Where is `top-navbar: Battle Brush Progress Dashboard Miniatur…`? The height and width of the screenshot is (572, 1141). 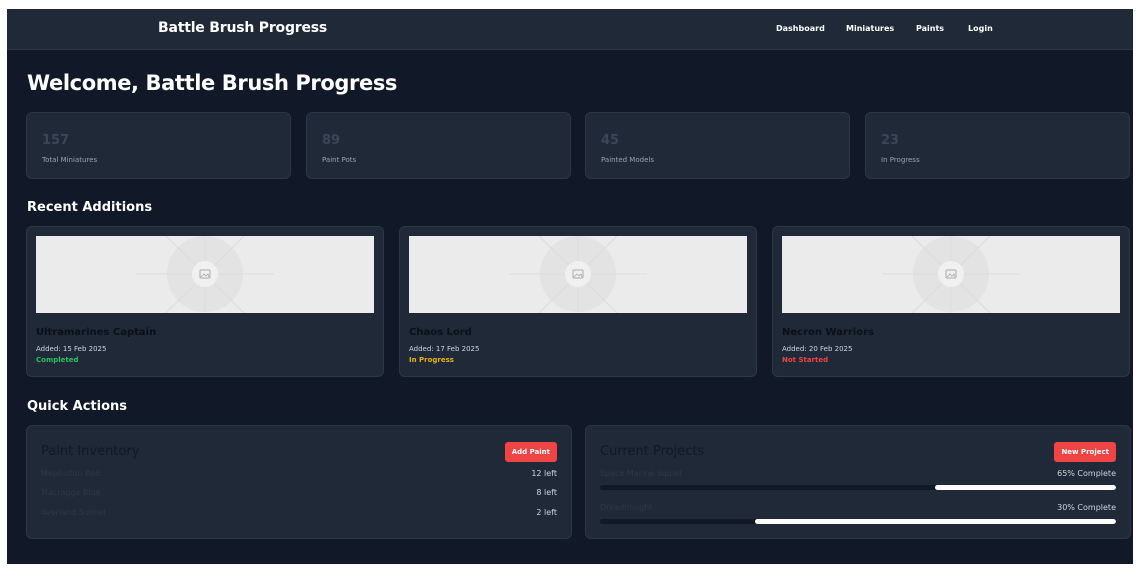
top-navbar: Battle Brush Progress Dashboard Miniatur… is located at coordinates (570, 29).